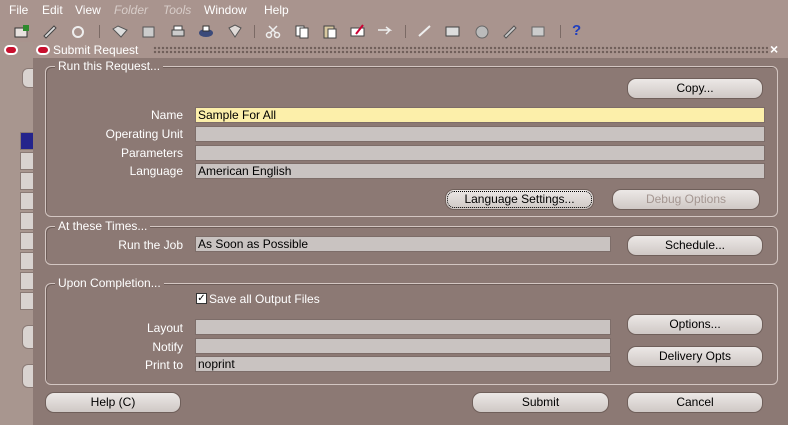 The width and height of the screenshot is (788, 425). Describe the element at coordinates (225, 10) in the screenshot. I see `menu-window: Window` at that location.